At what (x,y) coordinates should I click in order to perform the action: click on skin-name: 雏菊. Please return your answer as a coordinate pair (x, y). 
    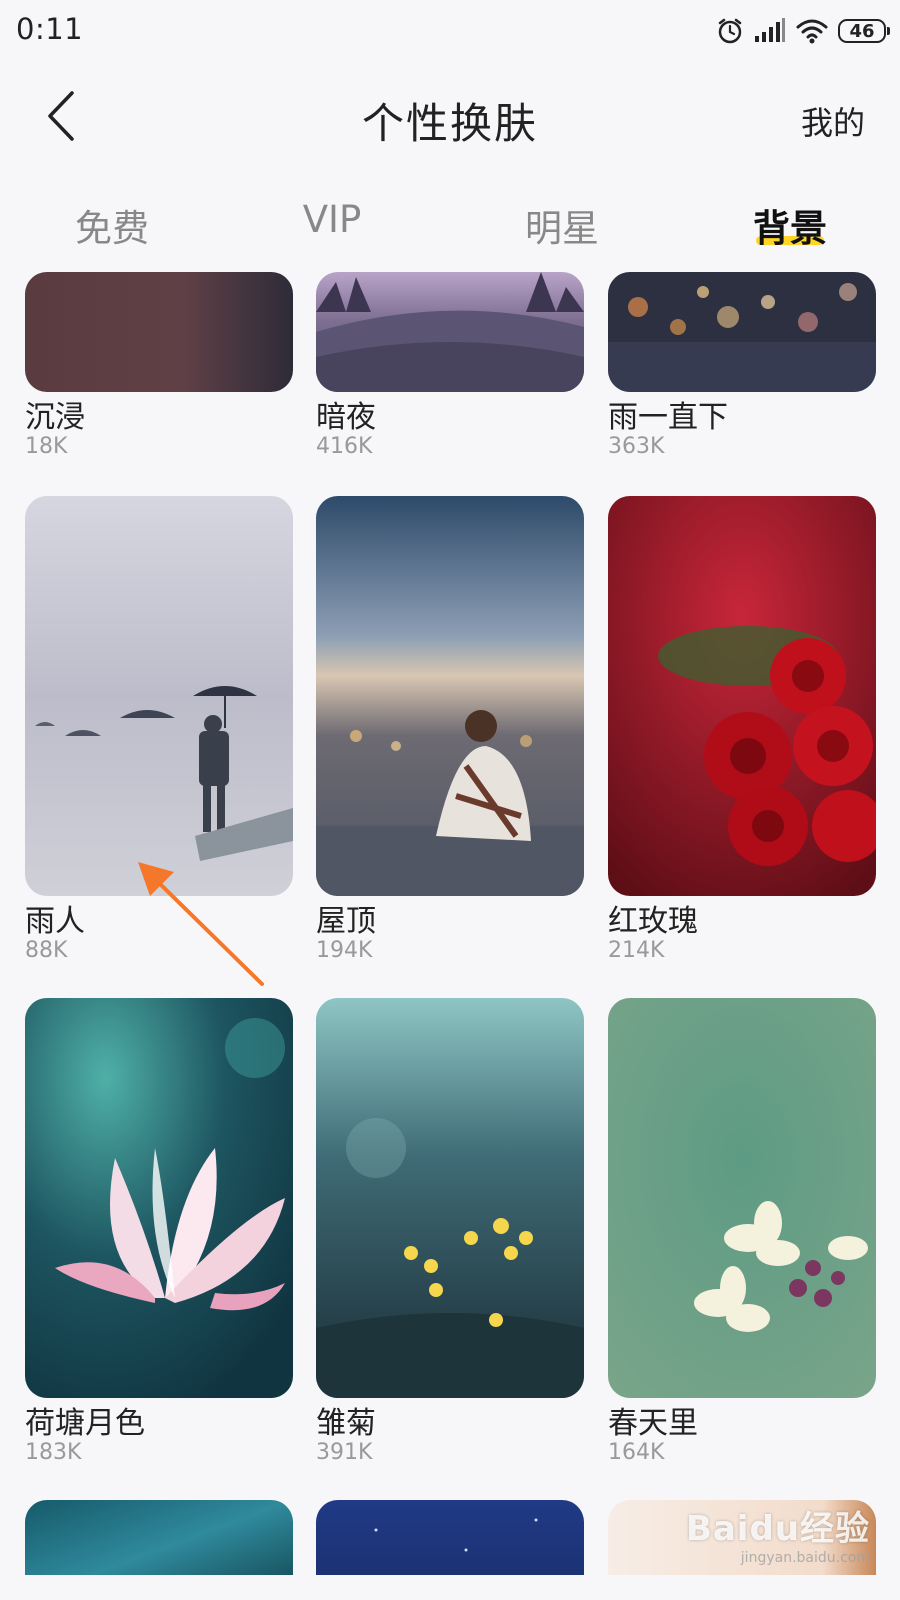
    Looking at the image, I should click on (346, 1423).